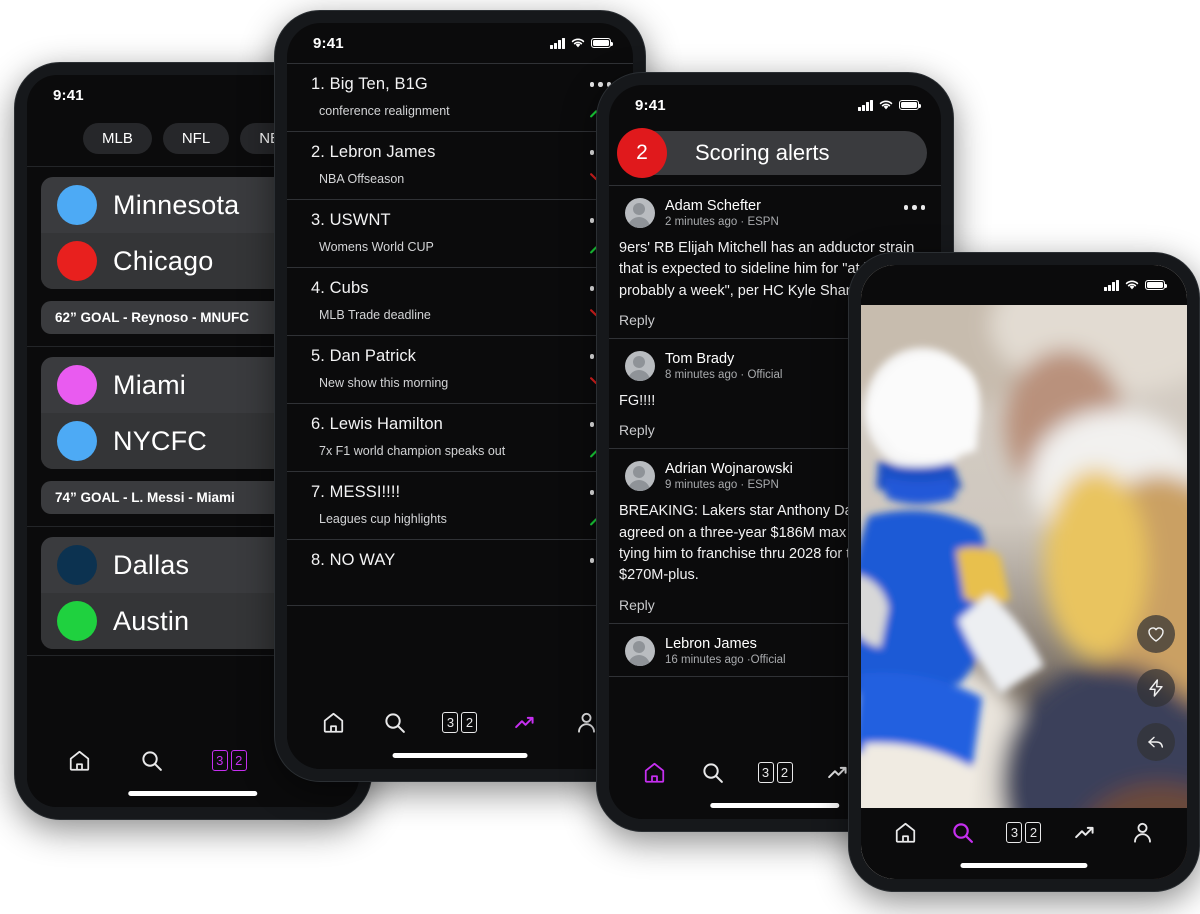  Describe the element at coordinates (460, 43) in the screenshot. I see `status-bar: 9:41` at that location.